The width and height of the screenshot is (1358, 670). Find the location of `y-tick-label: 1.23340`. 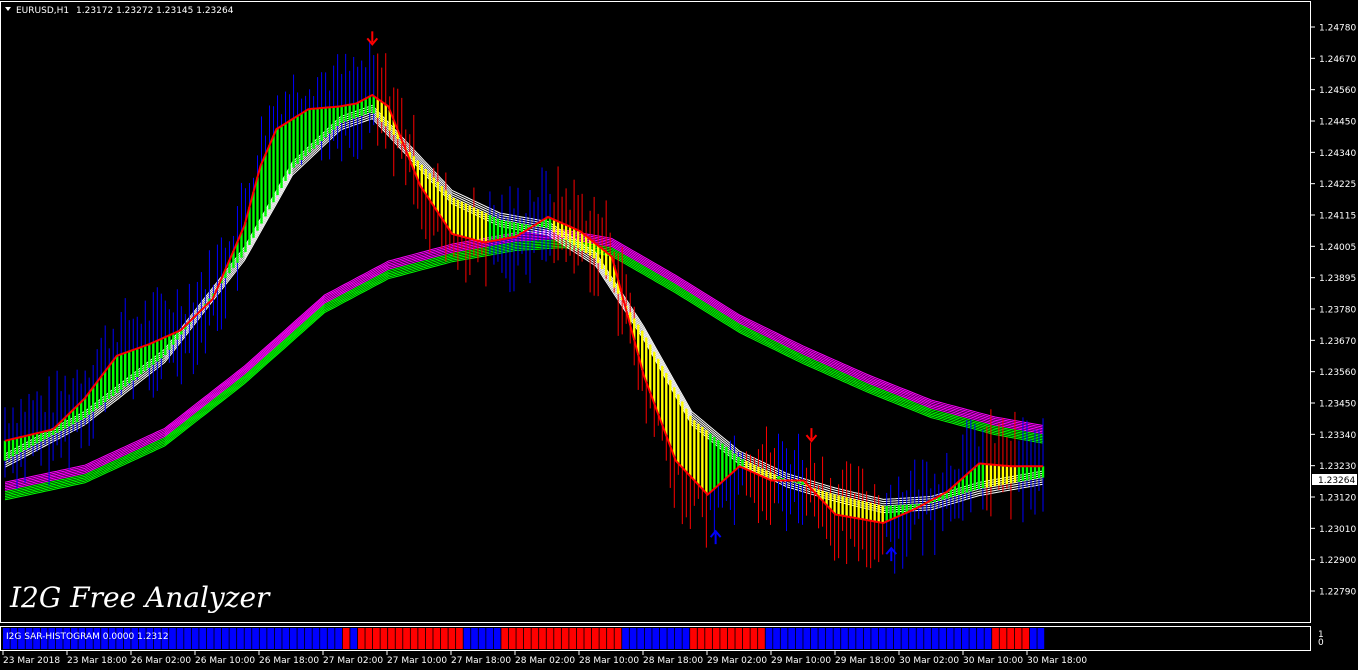

y-tick-label: 1.23340 is located at coordinates (1337, 436).